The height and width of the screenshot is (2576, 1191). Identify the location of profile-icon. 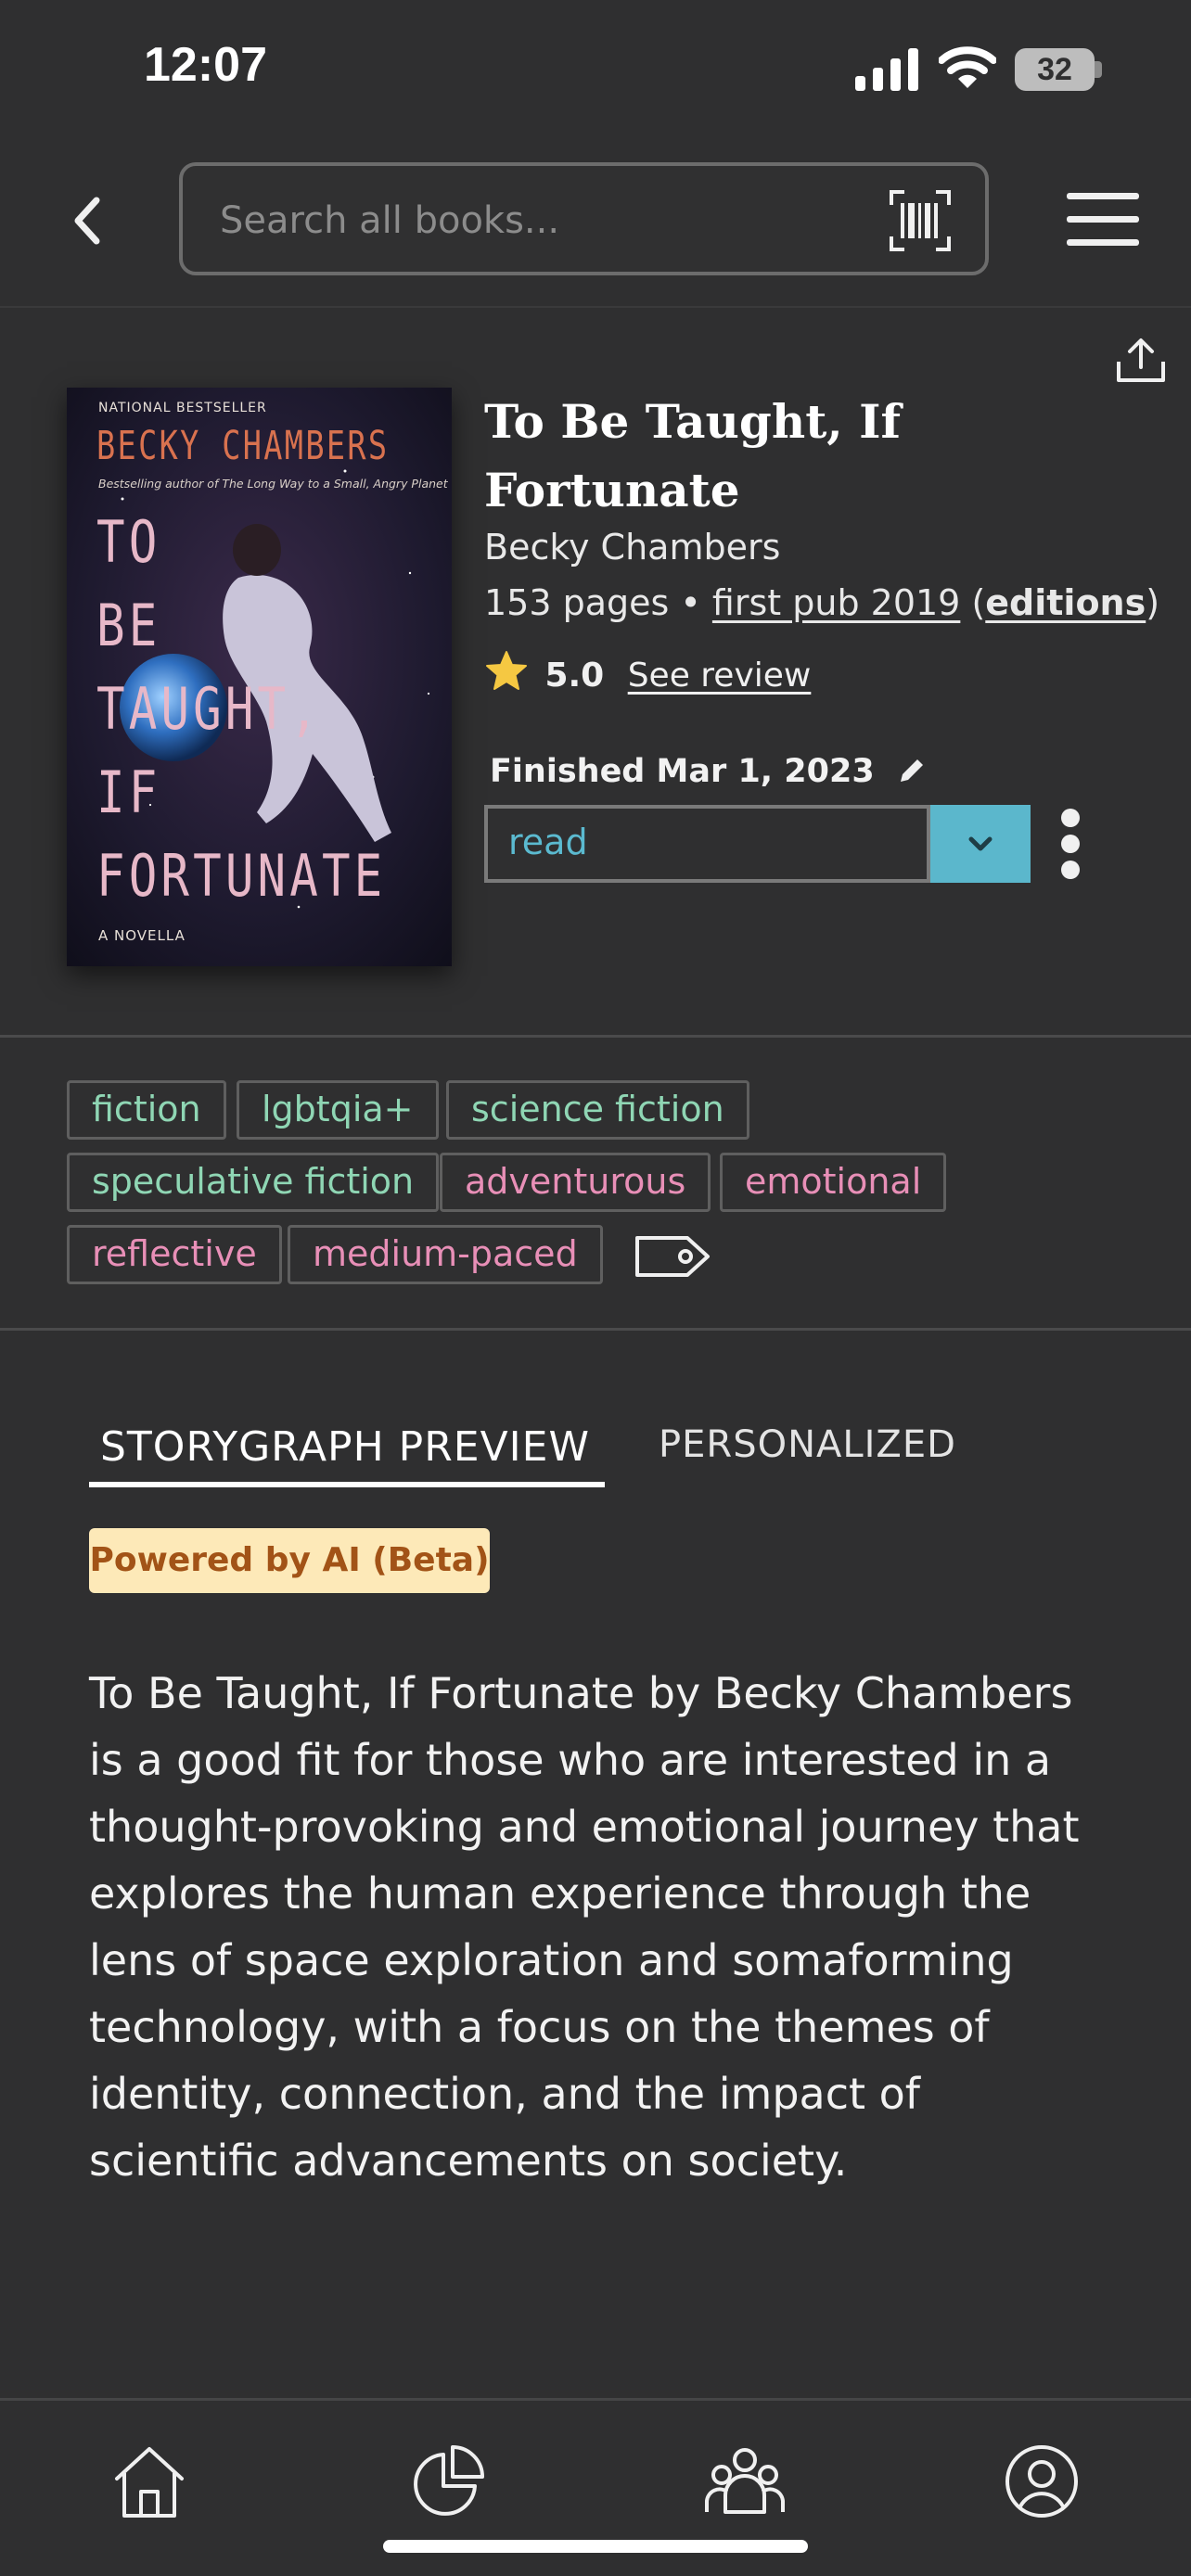
(1042, 2481).